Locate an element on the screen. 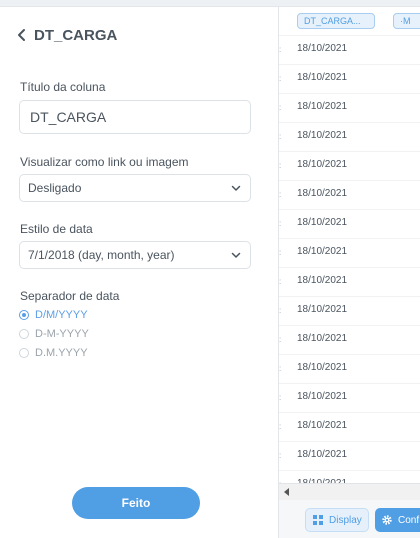 The width and height of the screenshot is (420, 538). separator-option-dash: D-M-YYYY is located at coordinates (54, 334).